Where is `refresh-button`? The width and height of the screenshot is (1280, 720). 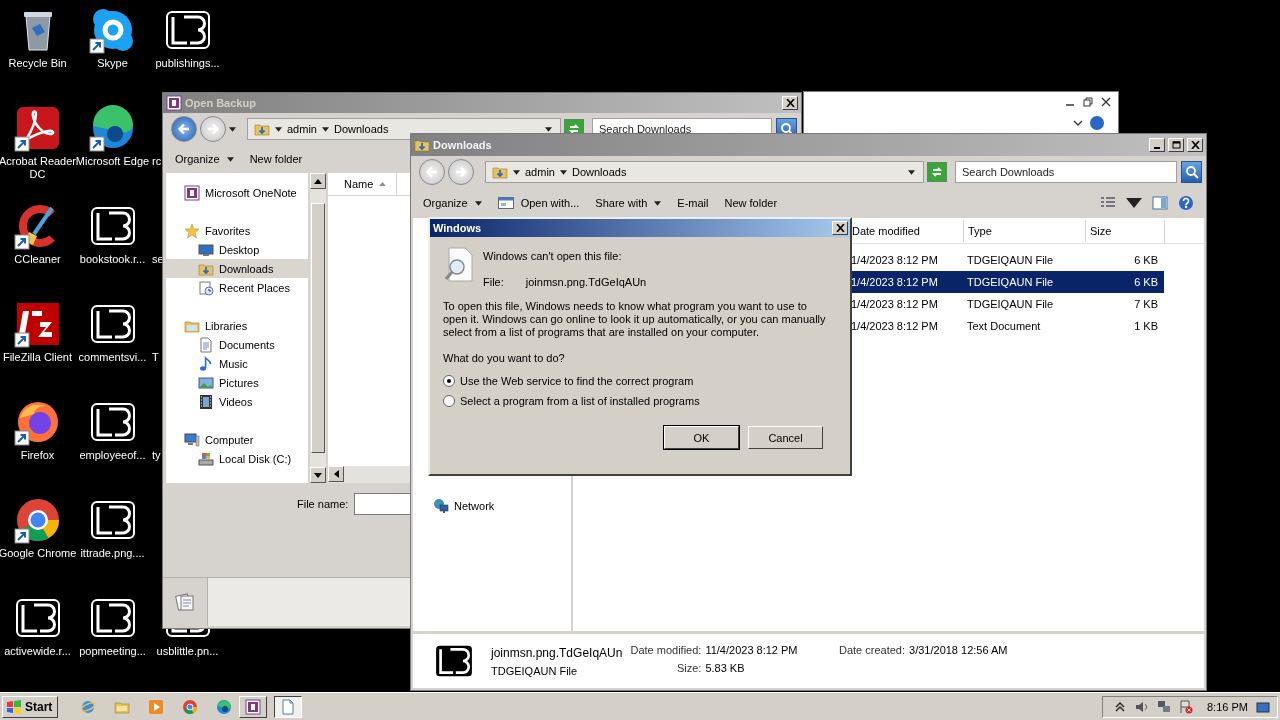
refresh-button is located at coordinates (937, 172).